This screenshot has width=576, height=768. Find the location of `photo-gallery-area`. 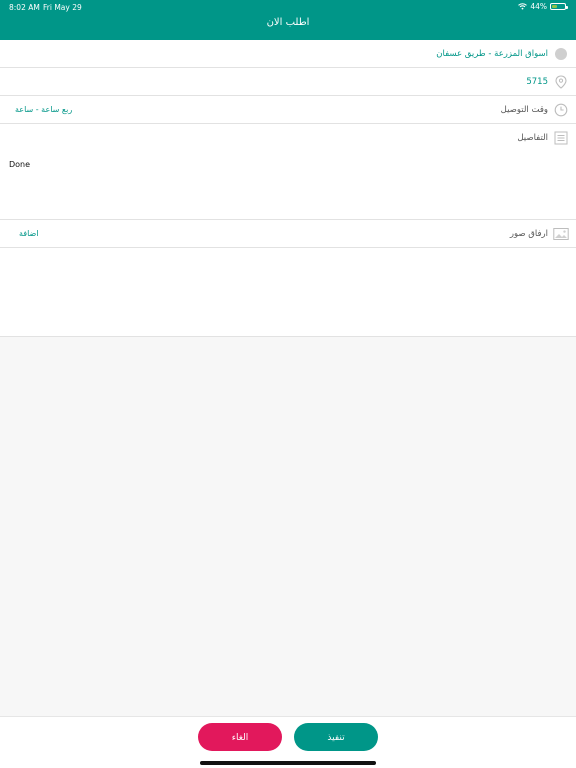

photo-gallery-area is located at coordinates (288, 292).